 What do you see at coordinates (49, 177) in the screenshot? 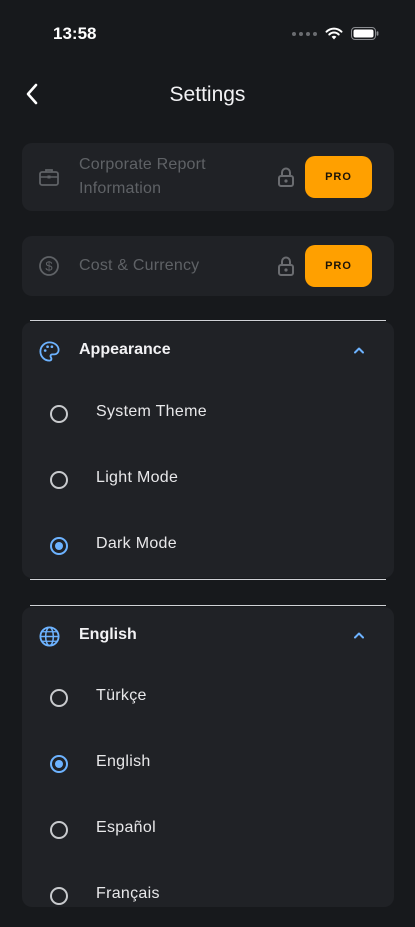
I see `briefcase-icon` at bounding box center [49, 177].